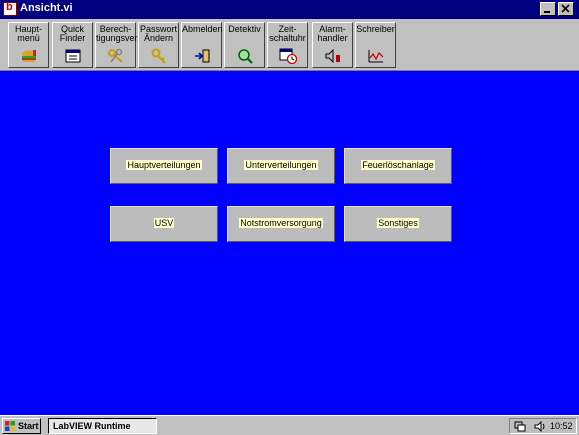 This screenshot has width=579, height=435. I want to click on usv-label: USV, so click(164, 223).